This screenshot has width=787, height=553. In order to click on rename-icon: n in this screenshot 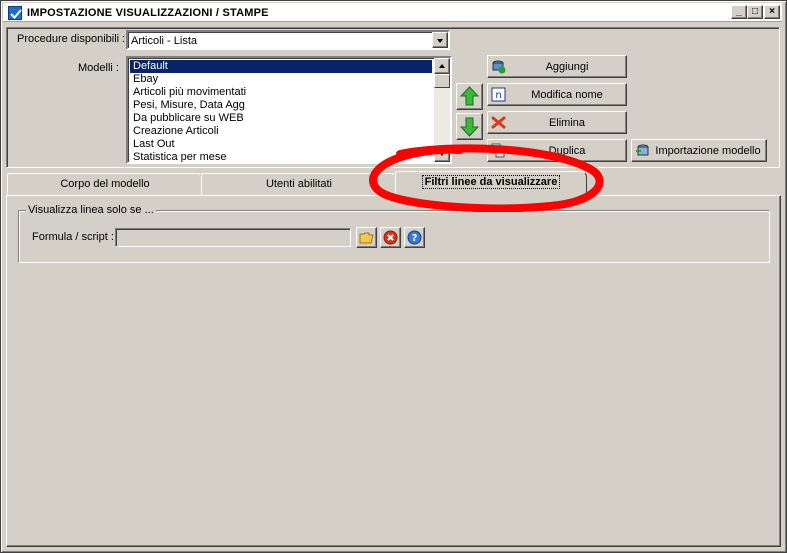, I will do `click(498, 94)`.